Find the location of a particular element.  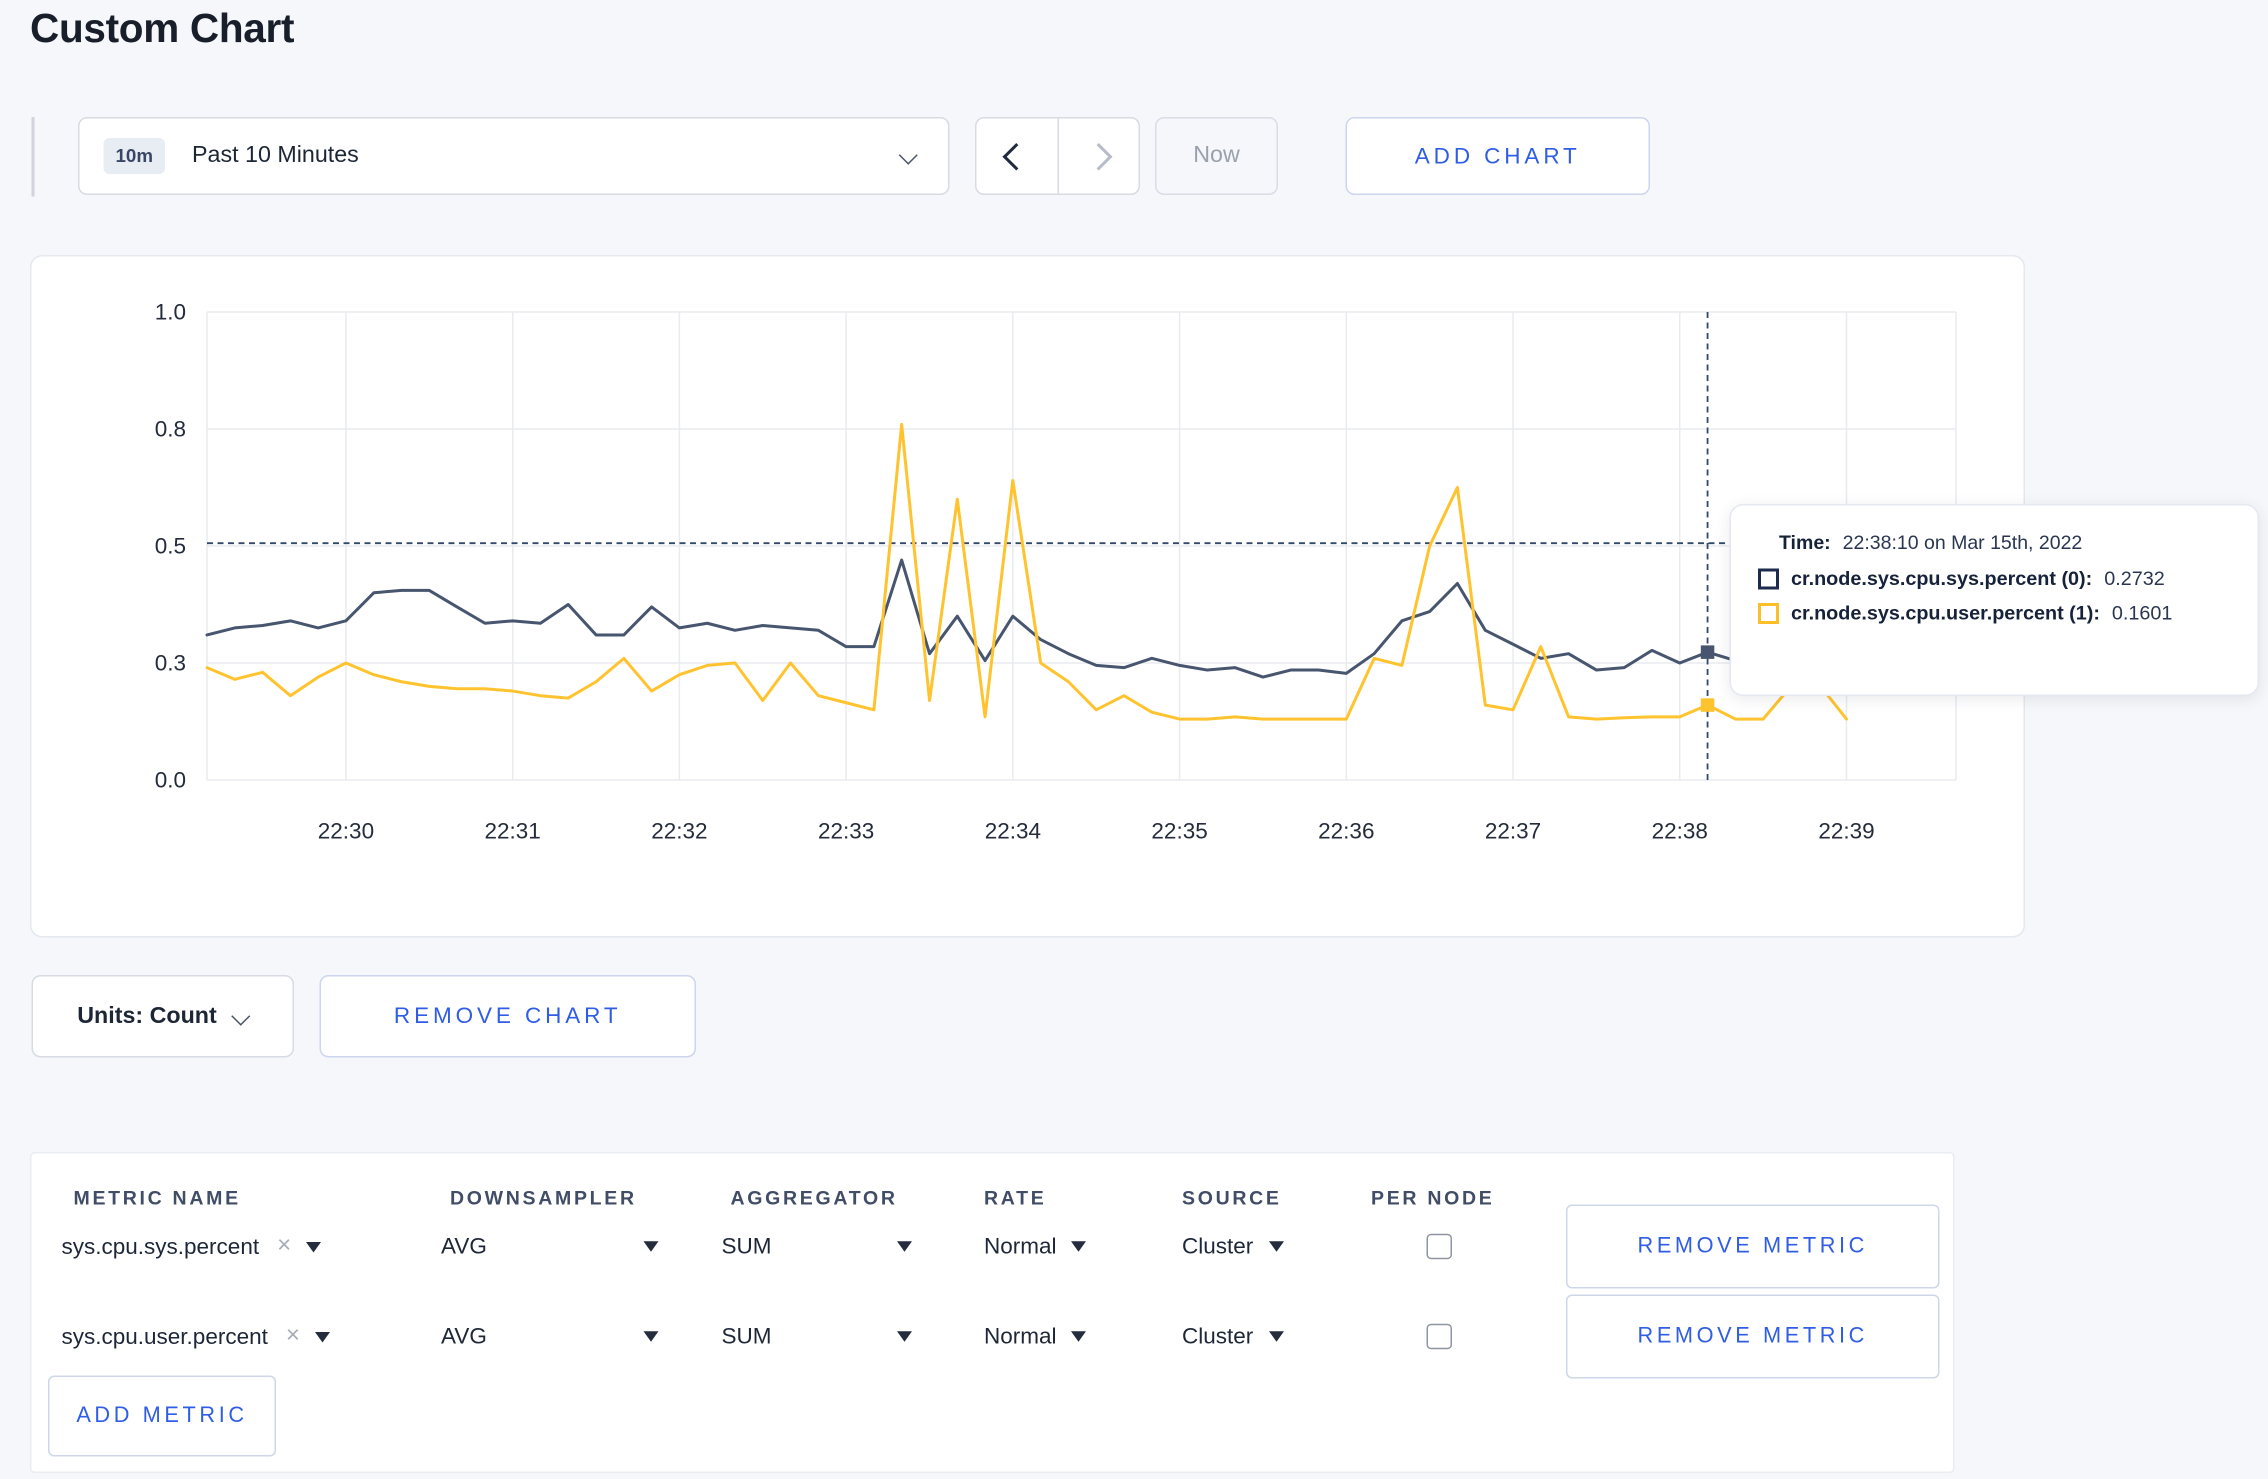

tooltip-series-name: cr.node.sys.cpu.sys.percent (0): is located at coordinates (1942, 578).